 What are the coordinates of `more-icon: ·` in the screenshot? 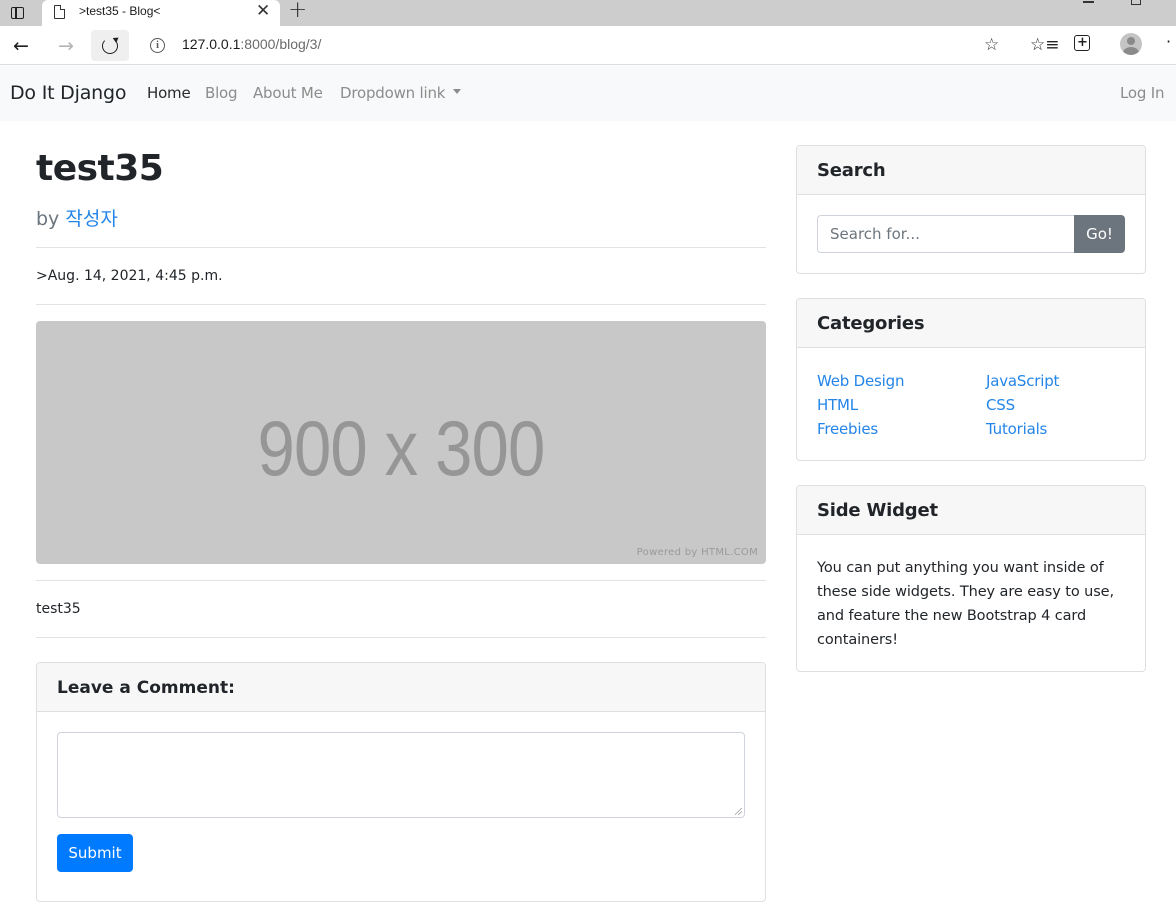 It's located at (1168, 41).